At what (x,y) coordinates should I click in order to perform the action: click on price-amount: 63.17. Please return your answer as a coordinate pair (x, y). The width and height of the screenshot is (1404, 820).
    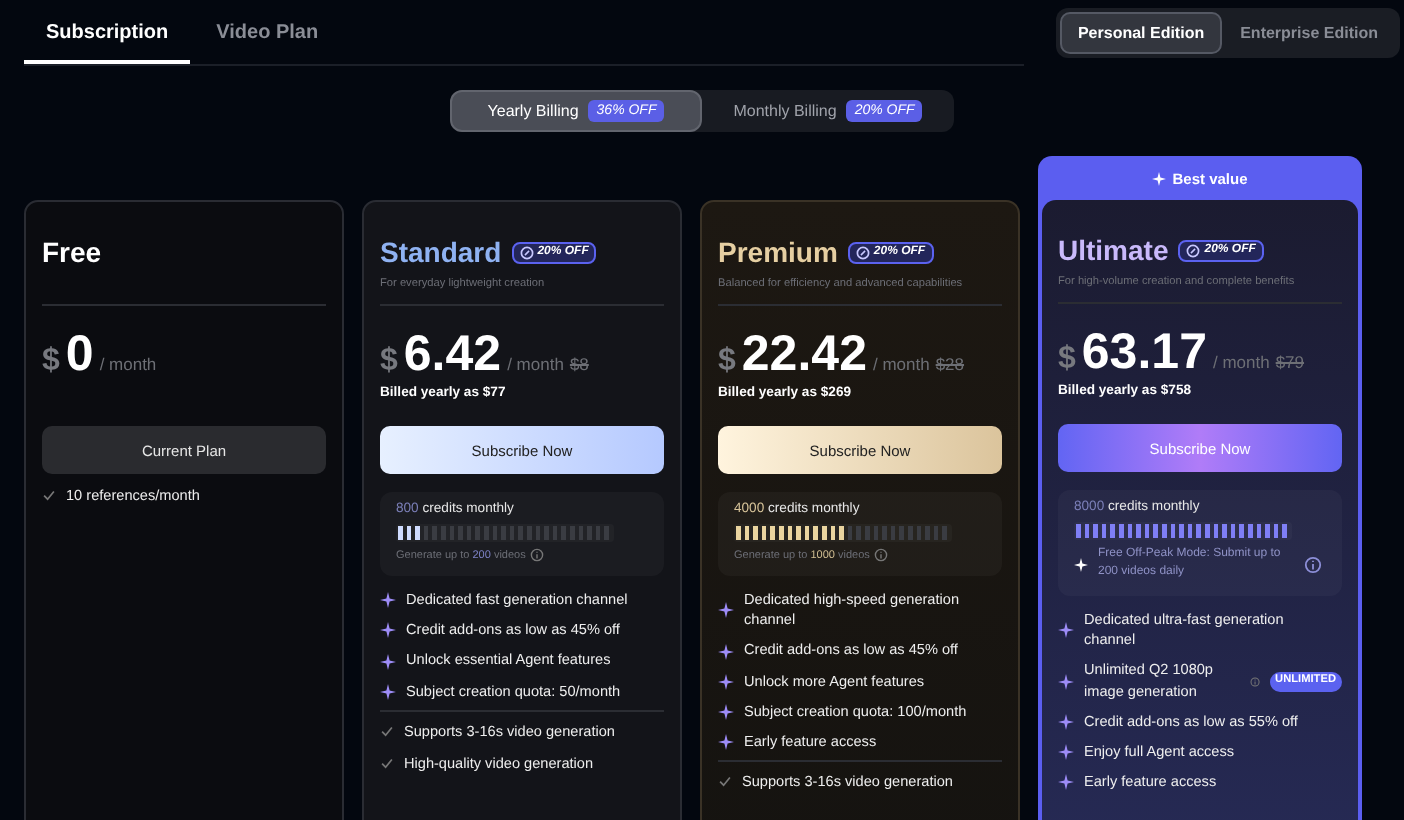
    Looking at the image, I should click on (1144, 353).